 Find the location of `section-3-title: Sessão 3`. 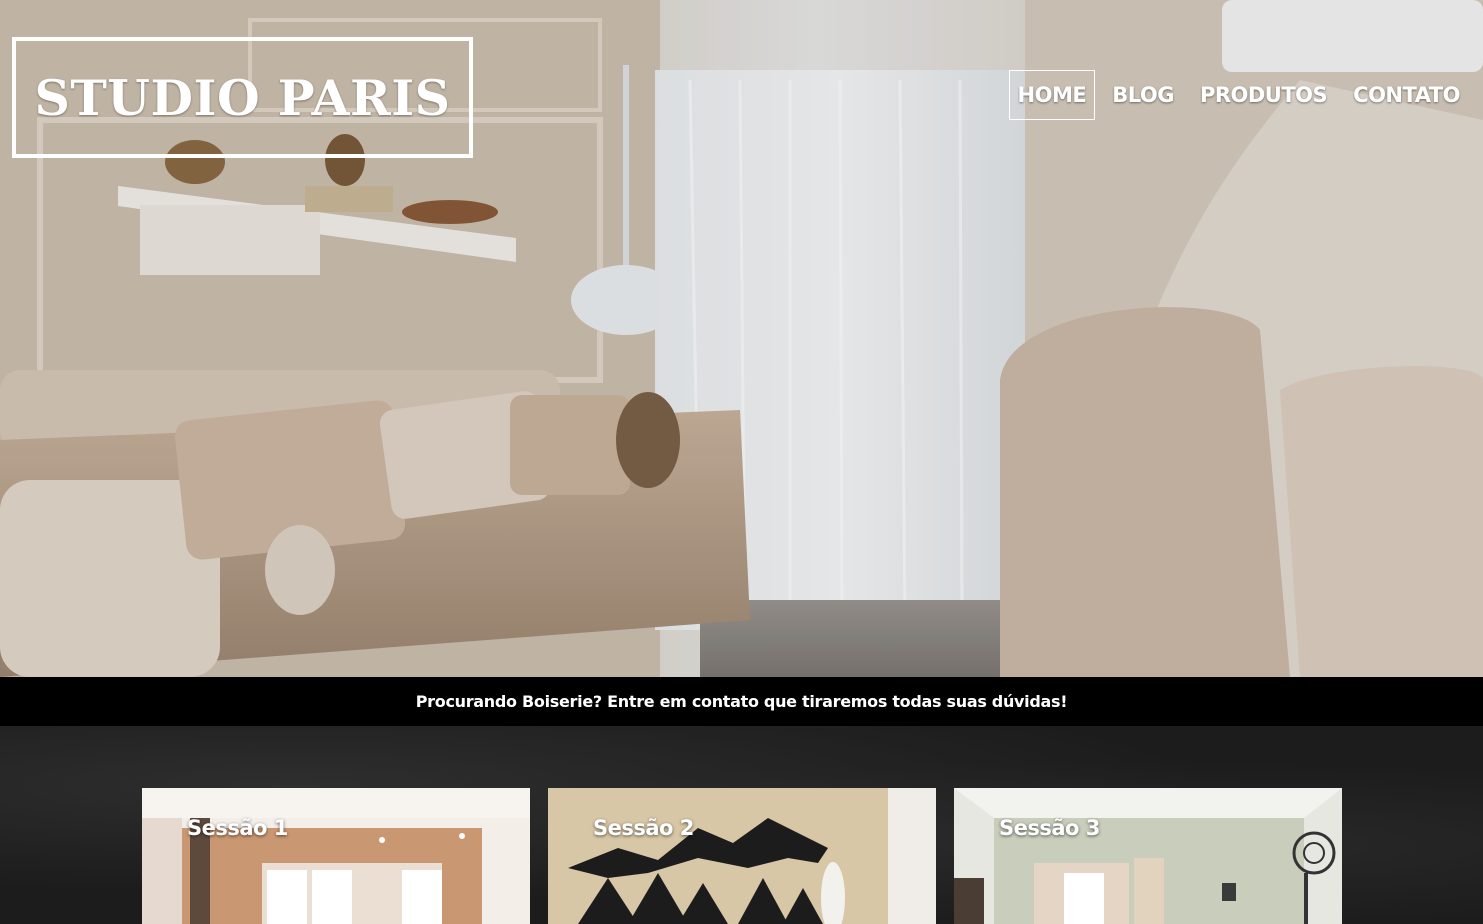

section-3-title: Sessão 3 is located at coordinates (1049, 828).